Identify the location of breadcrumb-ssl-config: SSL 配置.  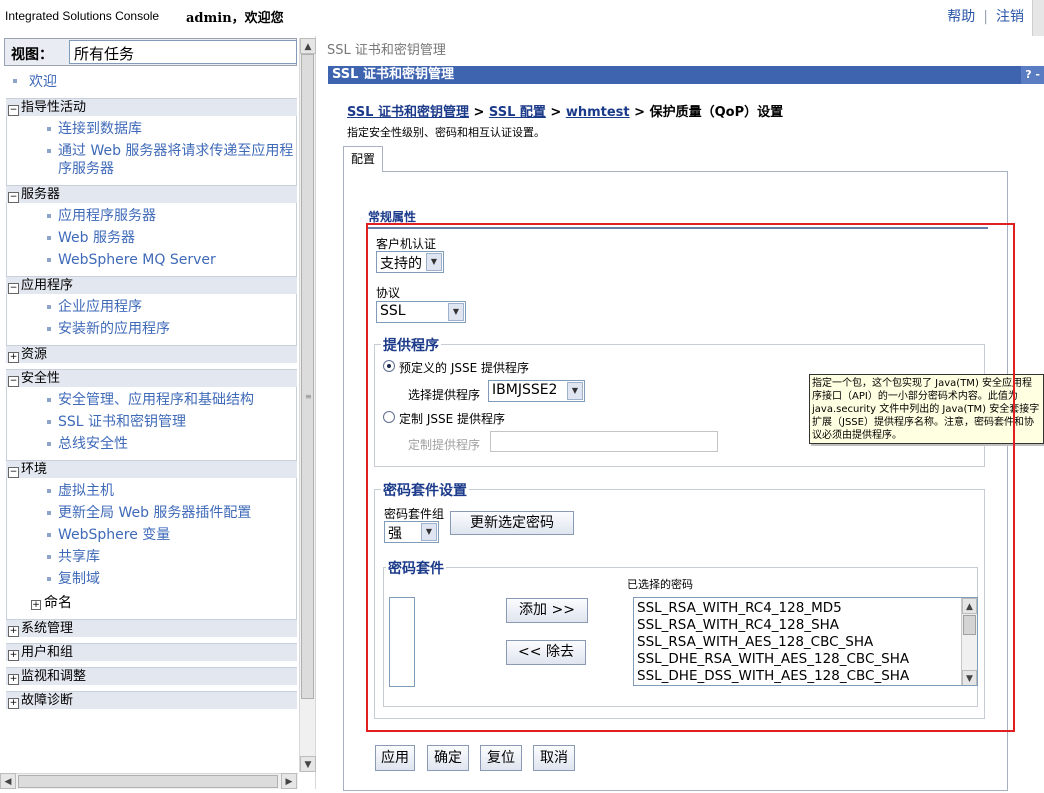
(517, 112).